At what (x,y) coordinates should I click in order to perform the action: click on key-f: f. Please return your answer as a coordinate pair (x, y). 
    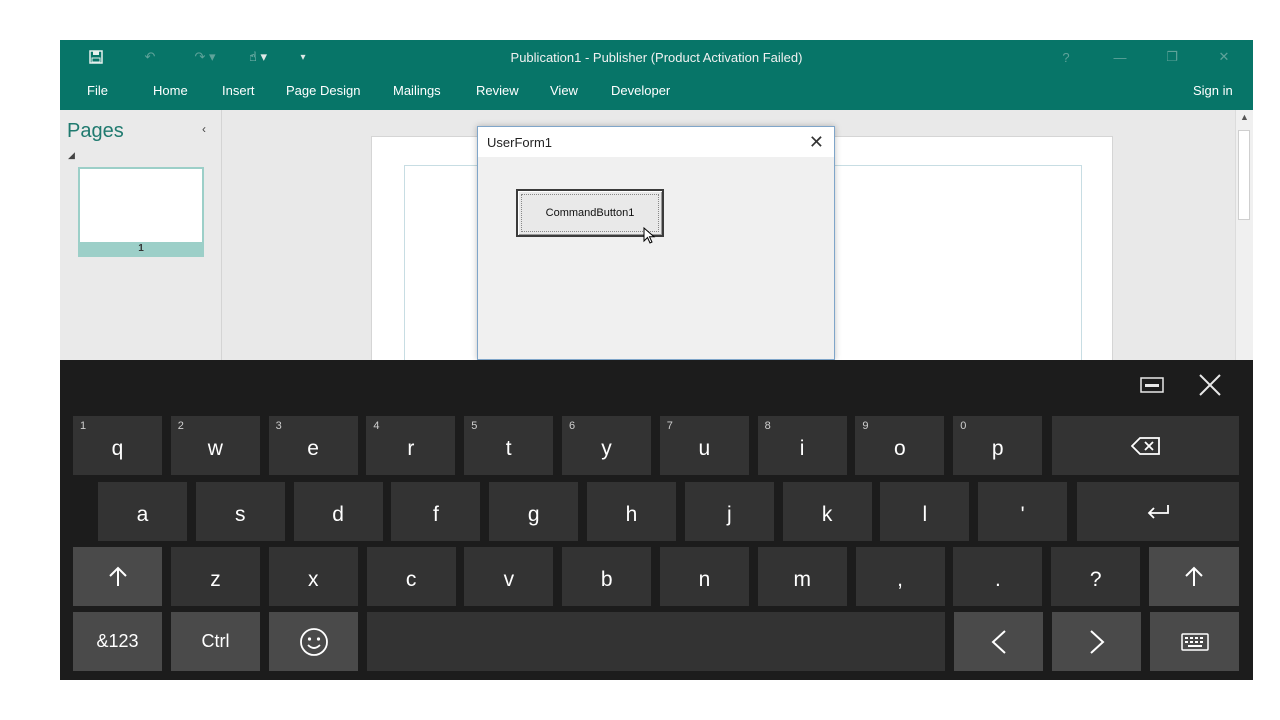
    Looking at the image, I should click on (436, 511).